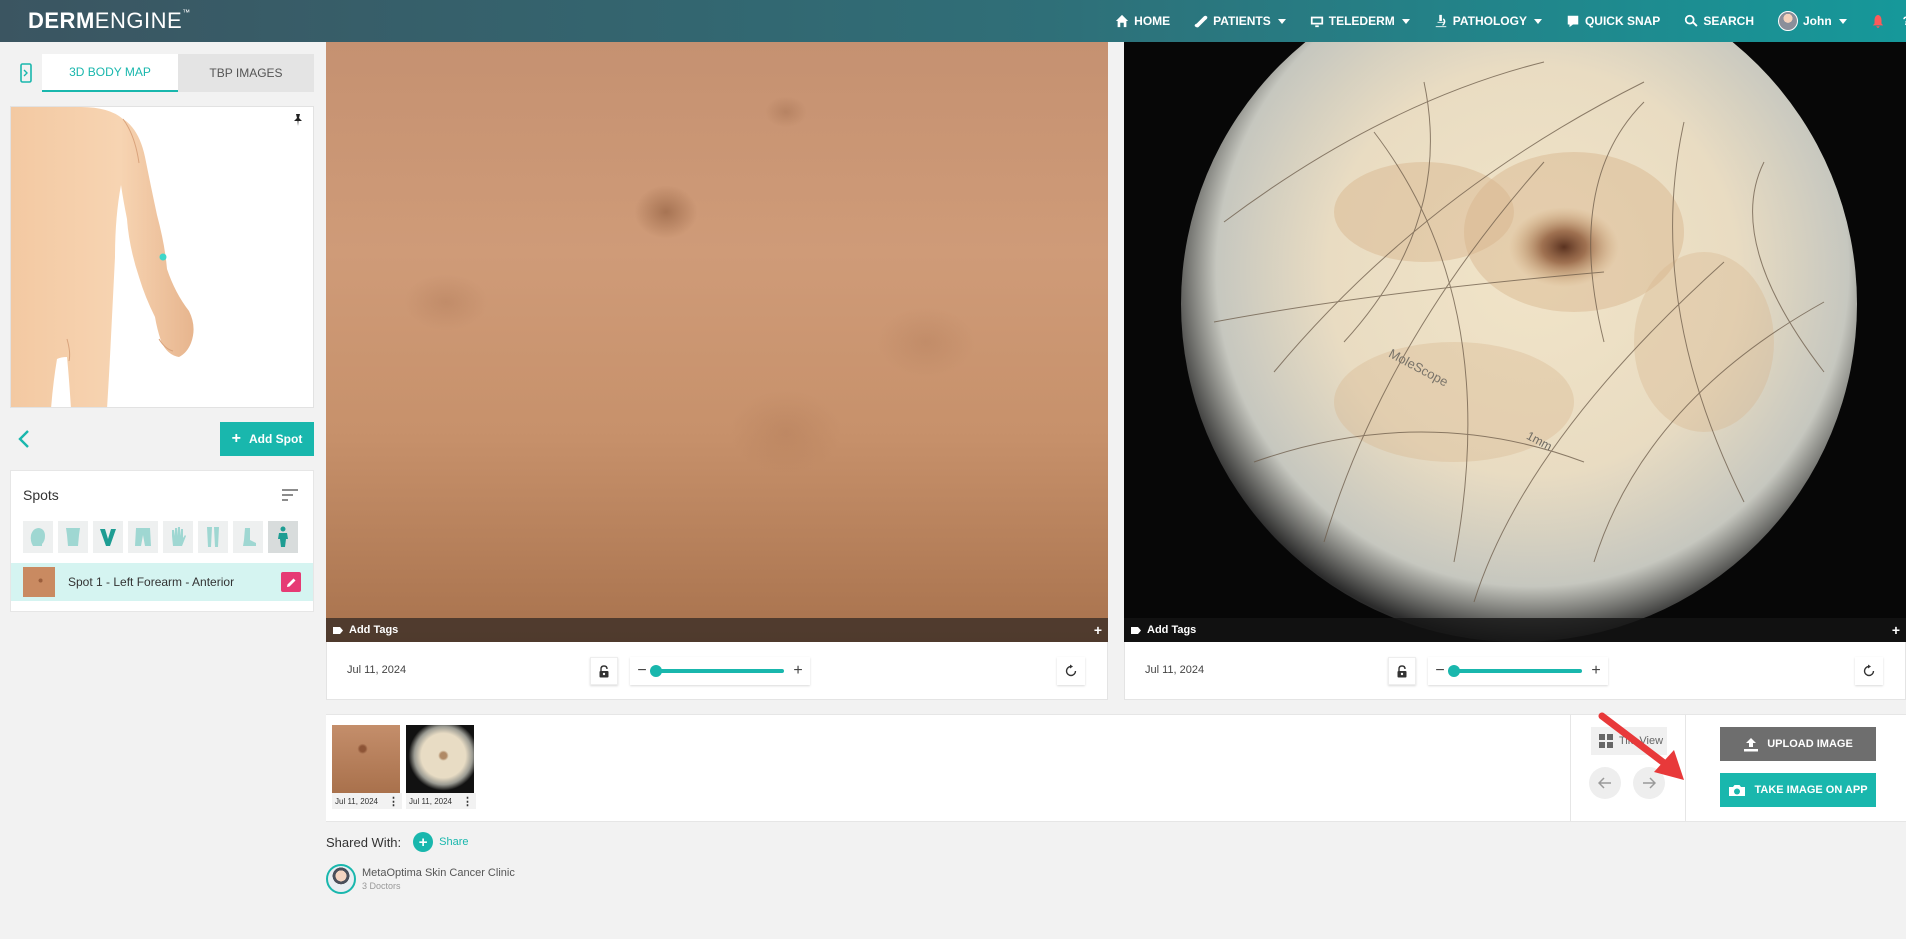  What do you see at coordinates (1573, 21) in the screenshot?
I see `quick-snap-icon` at bounding box center [1573, 21].